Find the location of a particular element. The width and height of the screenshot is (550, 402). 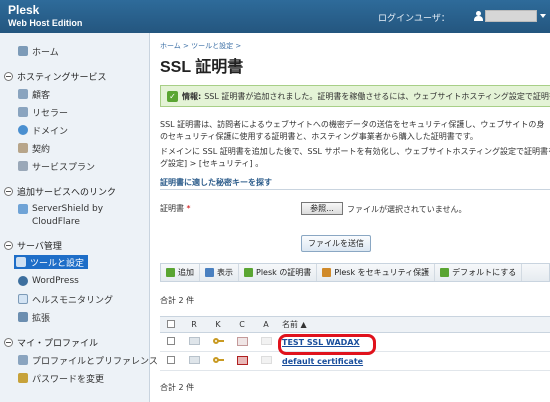

col-k: K is located at coordinates (218, 324).